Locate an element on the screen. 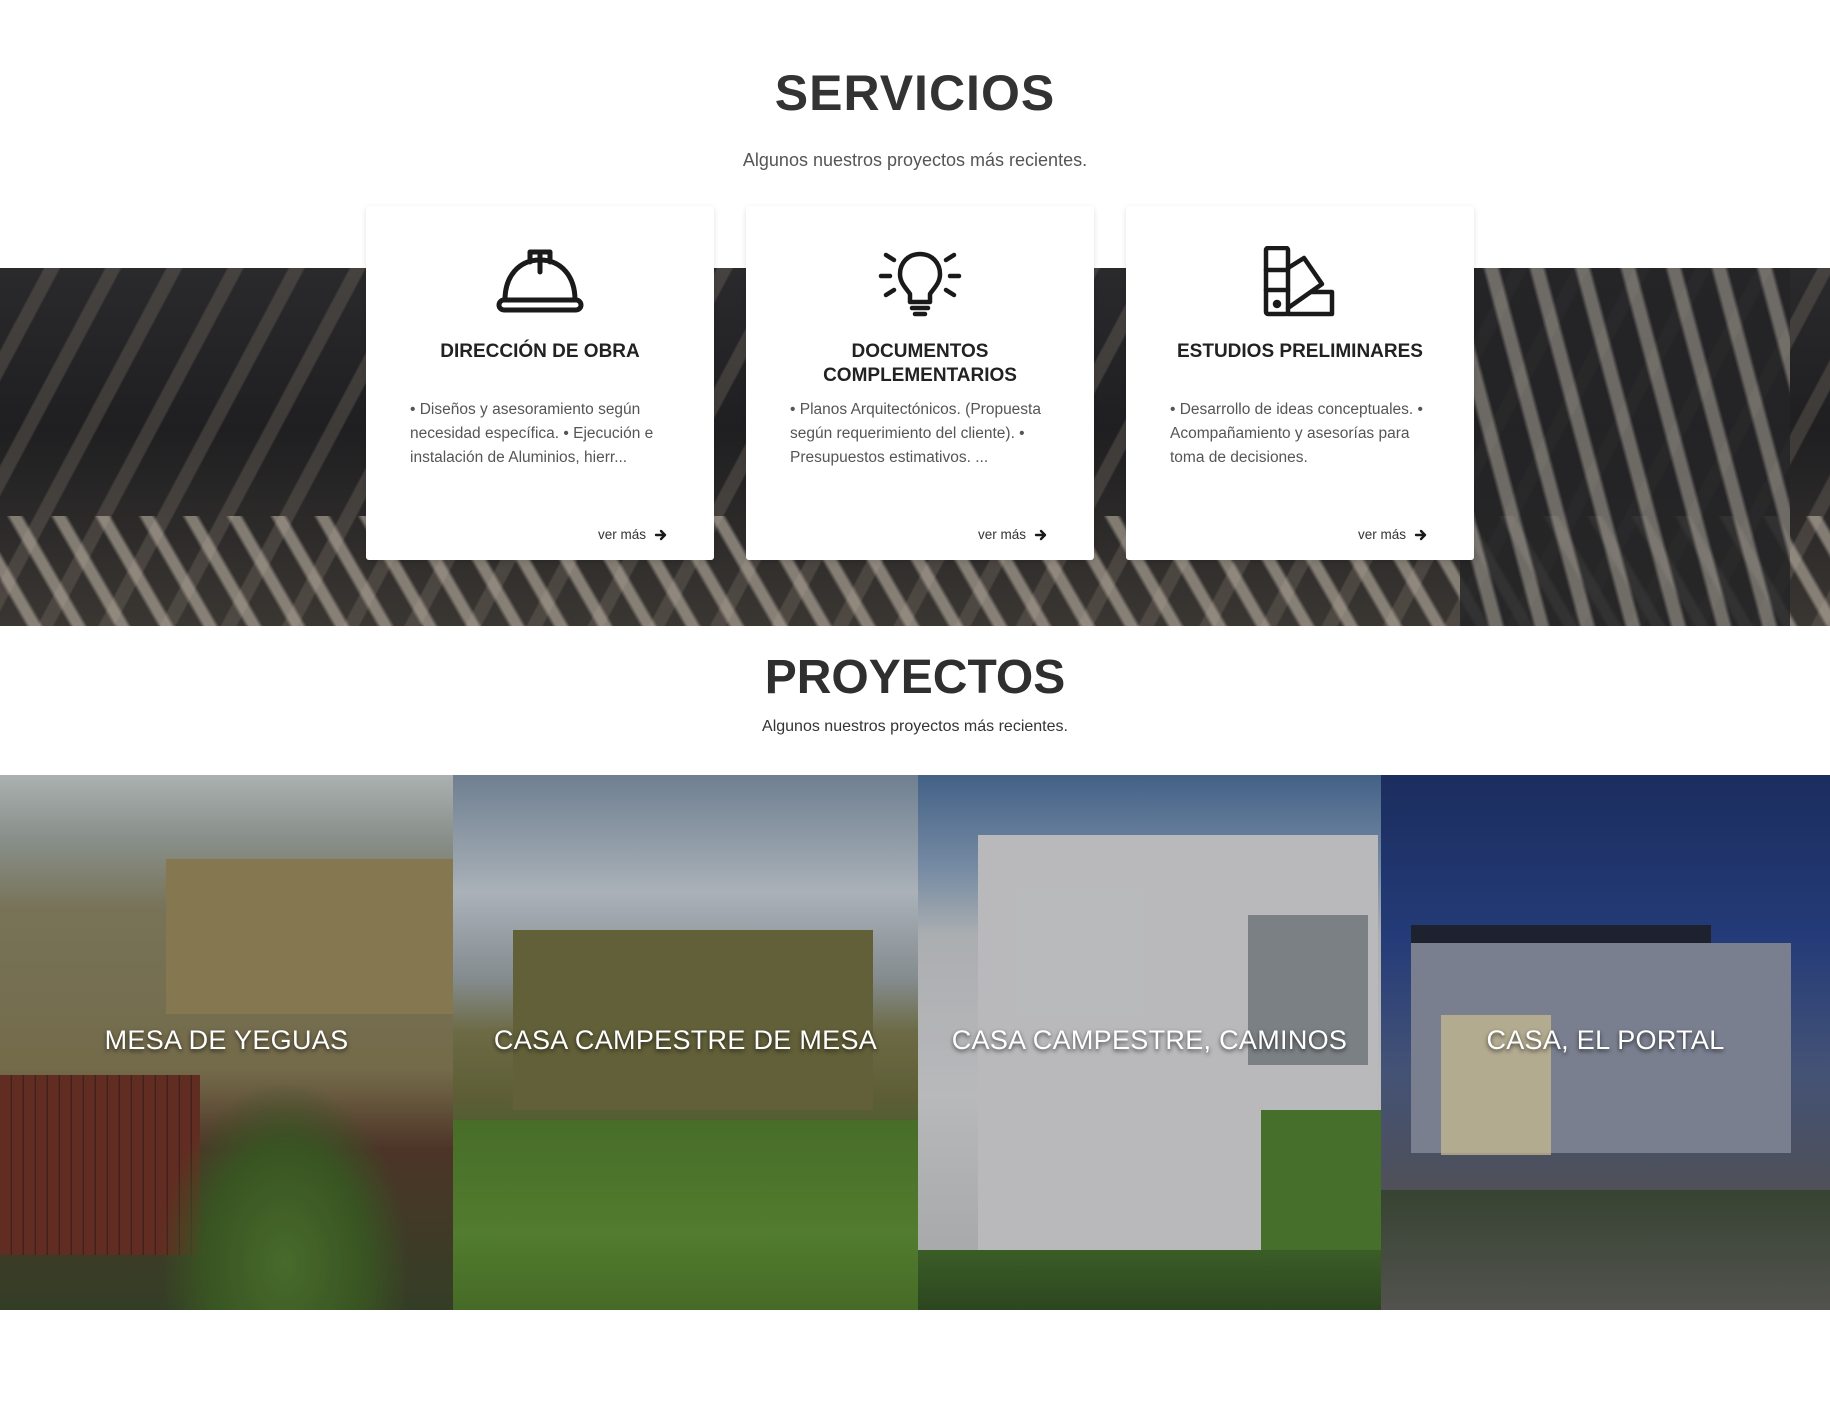  service-card-title: ESTUDIOS PRELIMINARES is located at coordinates (1300, 351).